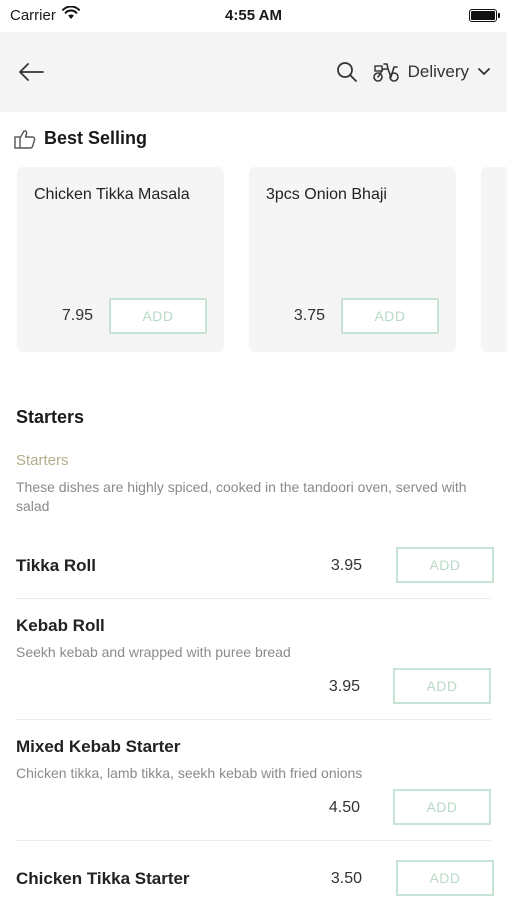 This screenshot has width=507, height=900. Describe the element at coordinates (33, 15) in the screenshot. I see `carrier-label: Carrier` at that location.